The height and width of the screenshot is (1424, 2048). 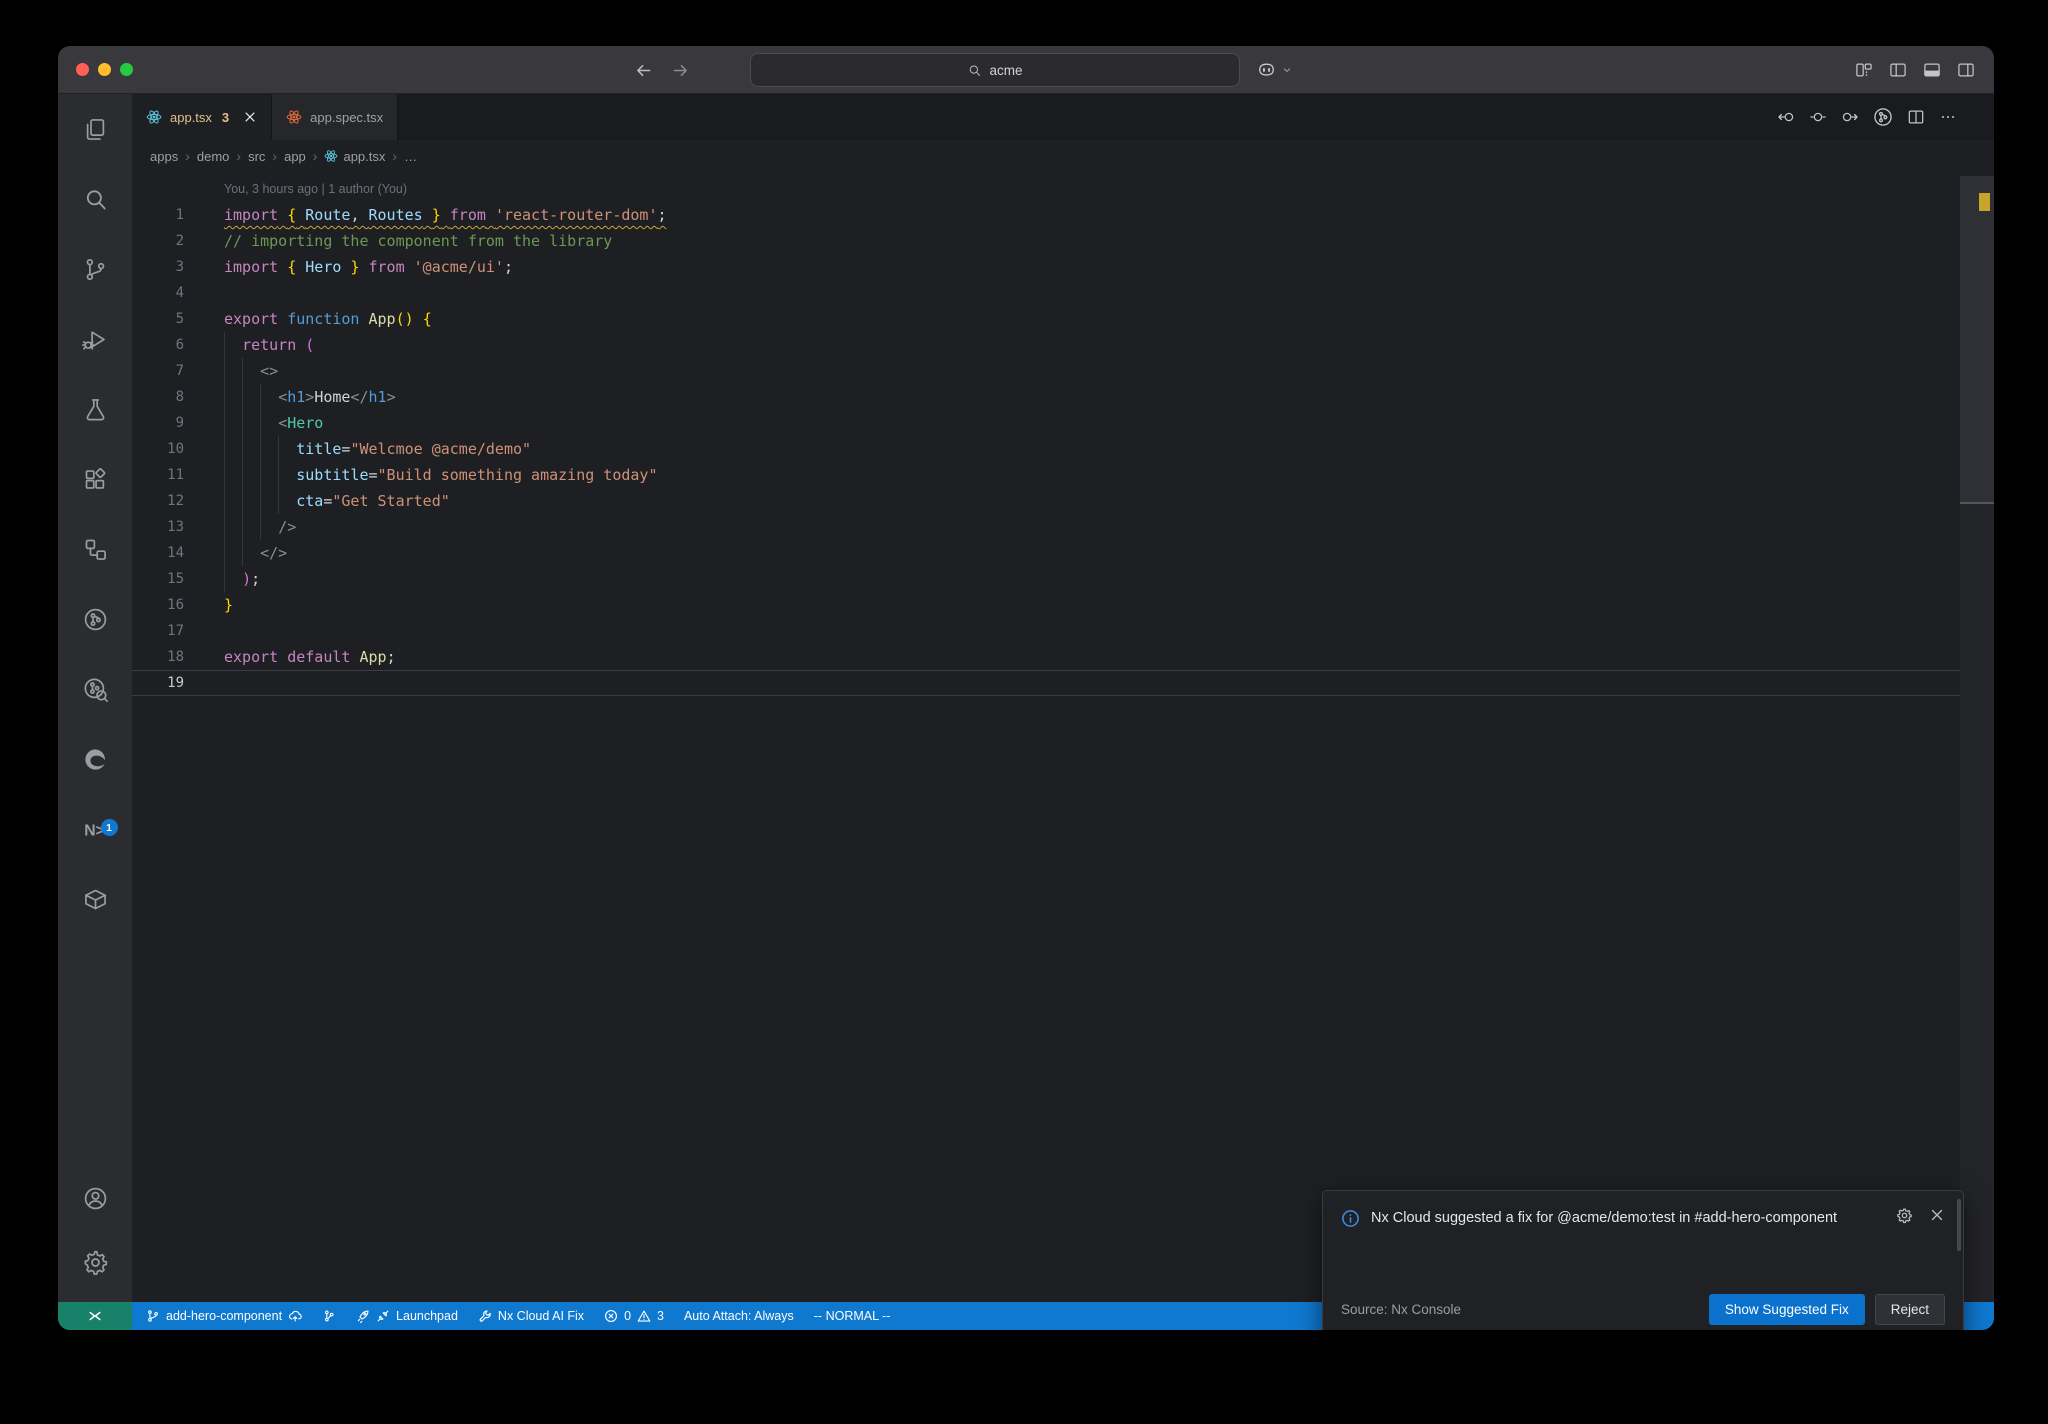 I want to click on customize-layout, so click(x=1864, y=70).